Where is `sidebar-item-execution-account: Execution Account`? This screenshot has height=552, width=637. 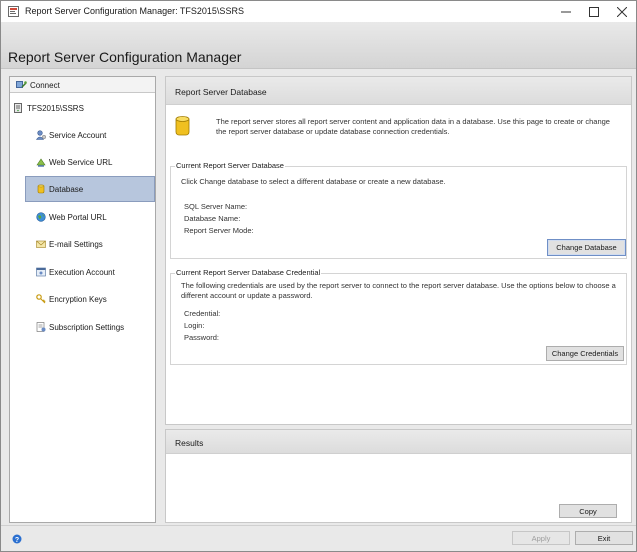
sidebar-item-execution-account: Execution Account is located at coordinates (90, 272).